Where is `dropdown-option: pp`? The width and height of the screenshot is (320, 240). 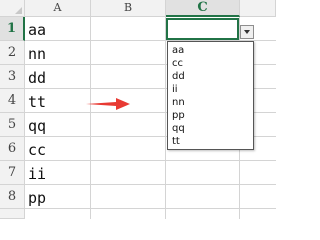 dropdown-option: pp is located at coordinates (212, 116).